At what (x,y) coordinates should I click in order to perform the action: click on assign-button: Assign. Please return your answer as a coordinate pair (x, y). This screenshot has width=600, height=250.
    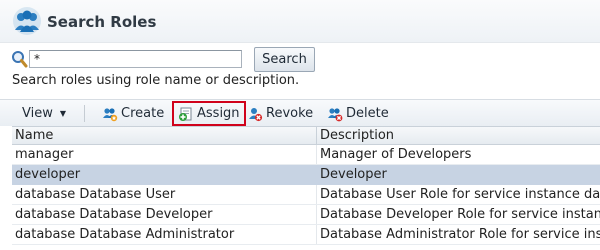
    Looking at the image, I should click on (209, 113).